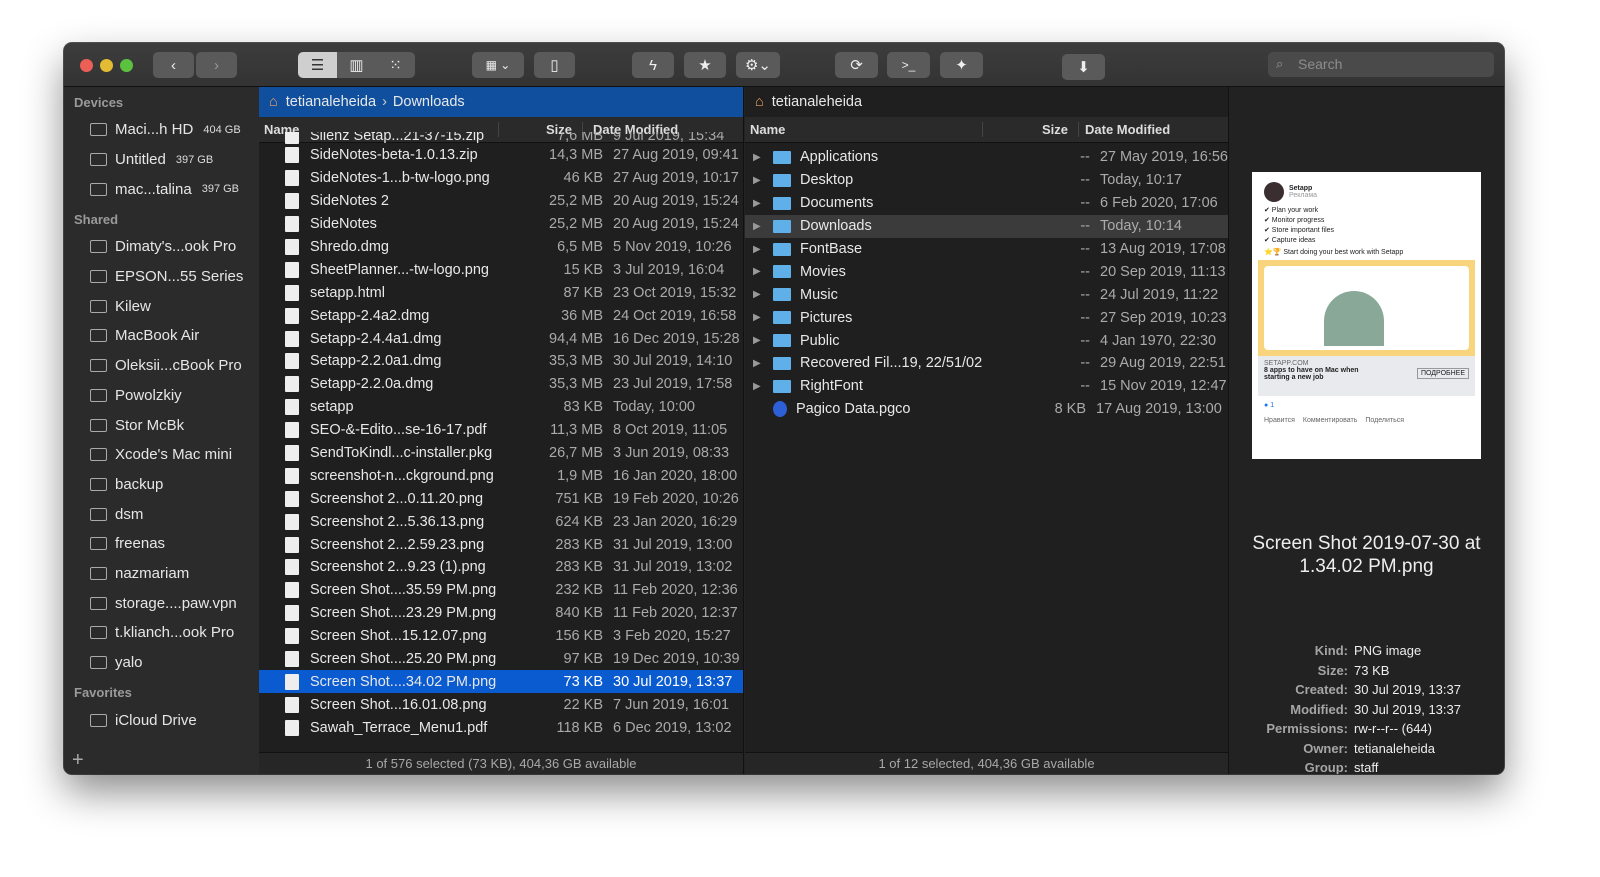 Image resolution: width=1600 pixels, height=877 pixels. Describe the element at coordinates (161, 247) in the screenshot. I see `sidebar-item: Dimaty's...ook Pro` at that location.